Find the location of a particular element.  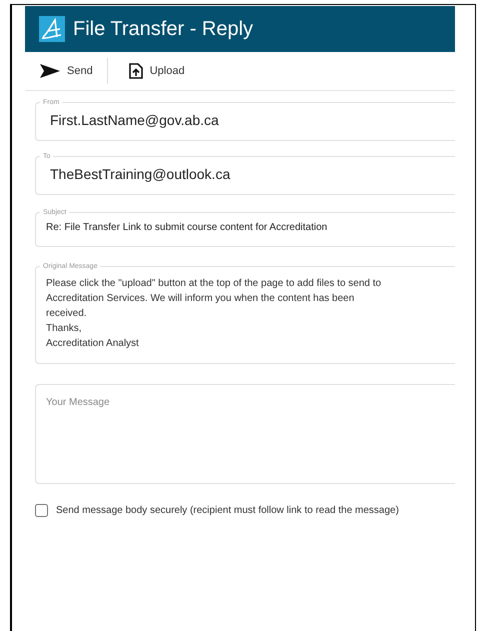

message-text: Accreditation Analyst is located at coordinates (93, 344).